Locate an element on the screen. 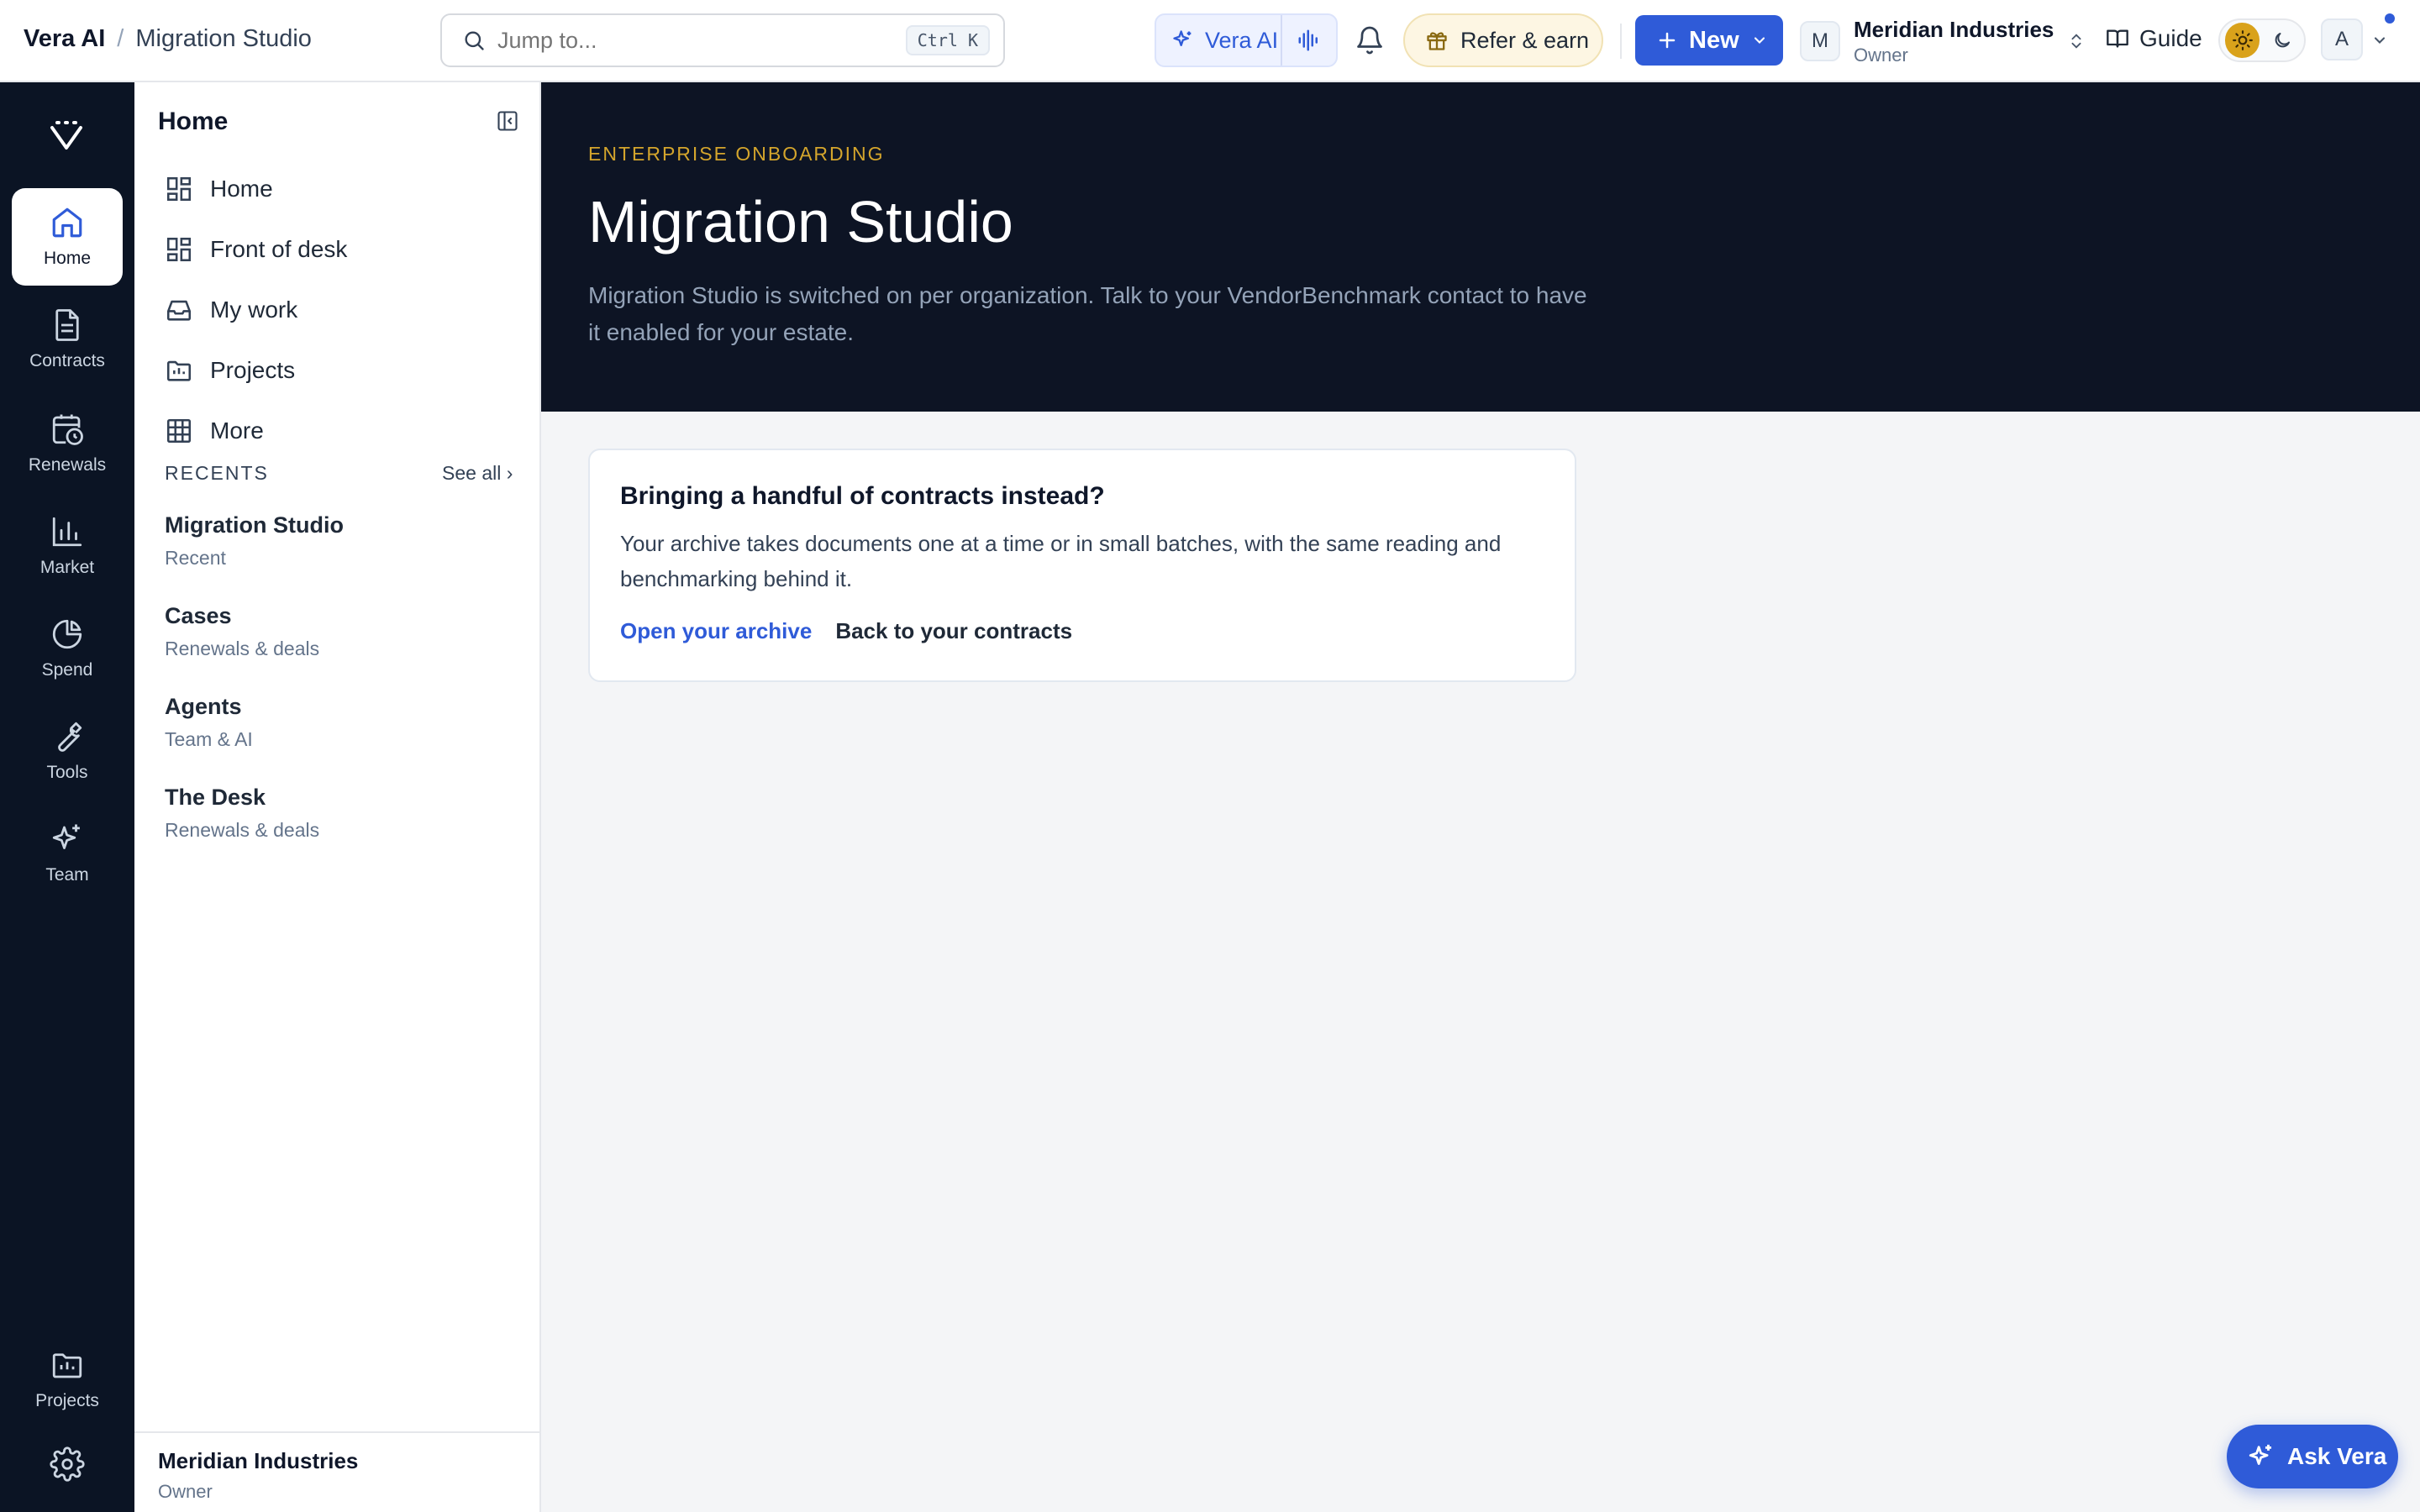  breadcrumb-app: Vera AI is located at coordinates (64, 39).